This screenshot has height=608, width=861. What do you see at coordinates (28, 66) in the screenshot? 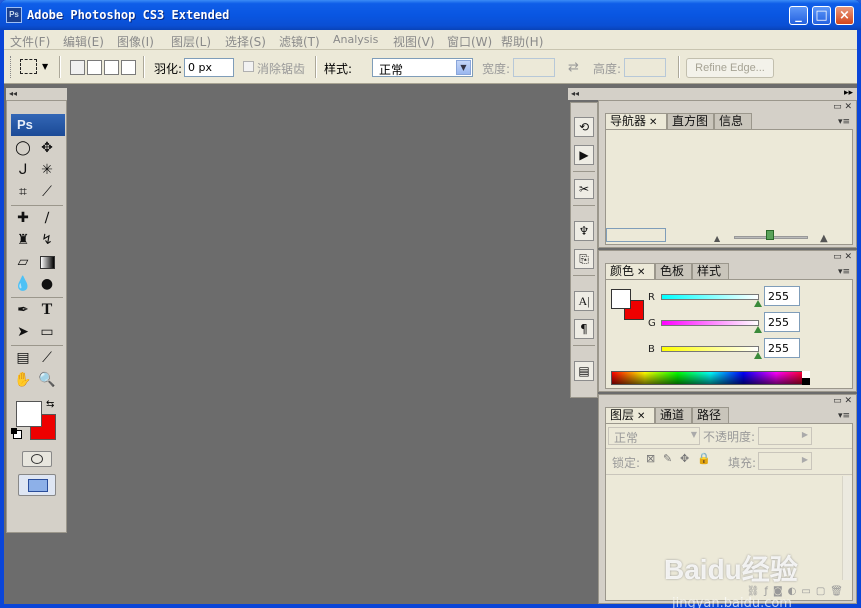
I see `marquee-tool-preset-icon` at bounding box center [28, 66].